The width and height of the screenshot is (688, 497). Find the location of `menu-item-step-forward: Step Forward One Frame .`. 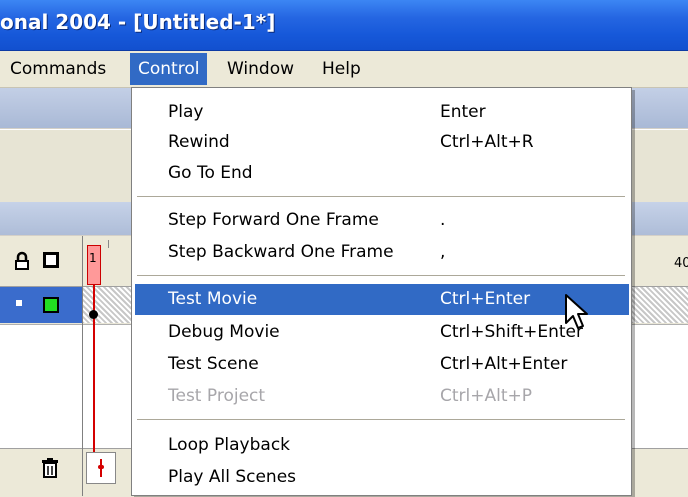

menu-item-step-forward: Step Forward One Frame . is located at coordinates (382, 220).